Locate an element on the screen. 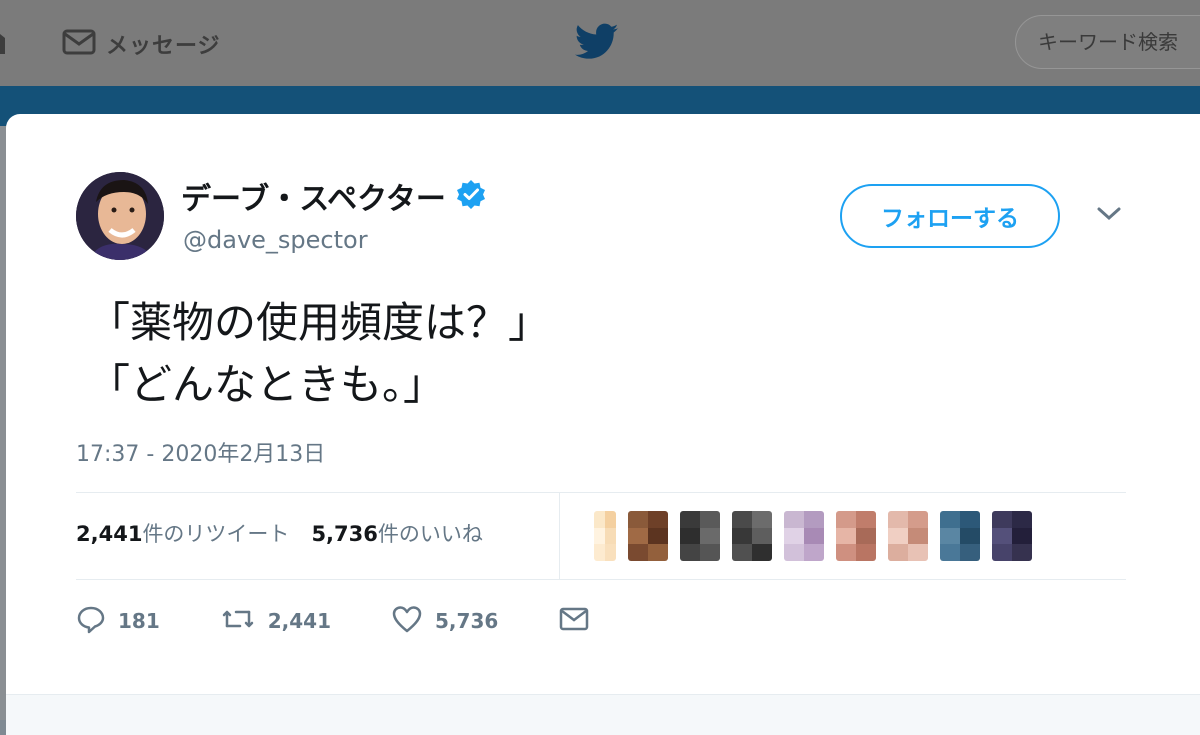 This screenshot has height=735, width=1200. author-name-row: デーブ・スペクター is located at coordinates (333, 196).